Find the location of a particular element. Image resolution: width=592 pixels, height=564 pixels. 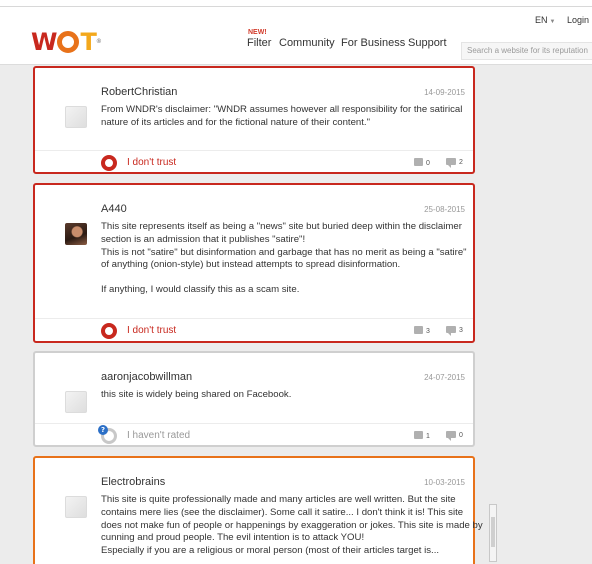

search-input: Search a website for its reputation is located at coordinates (526, 51).